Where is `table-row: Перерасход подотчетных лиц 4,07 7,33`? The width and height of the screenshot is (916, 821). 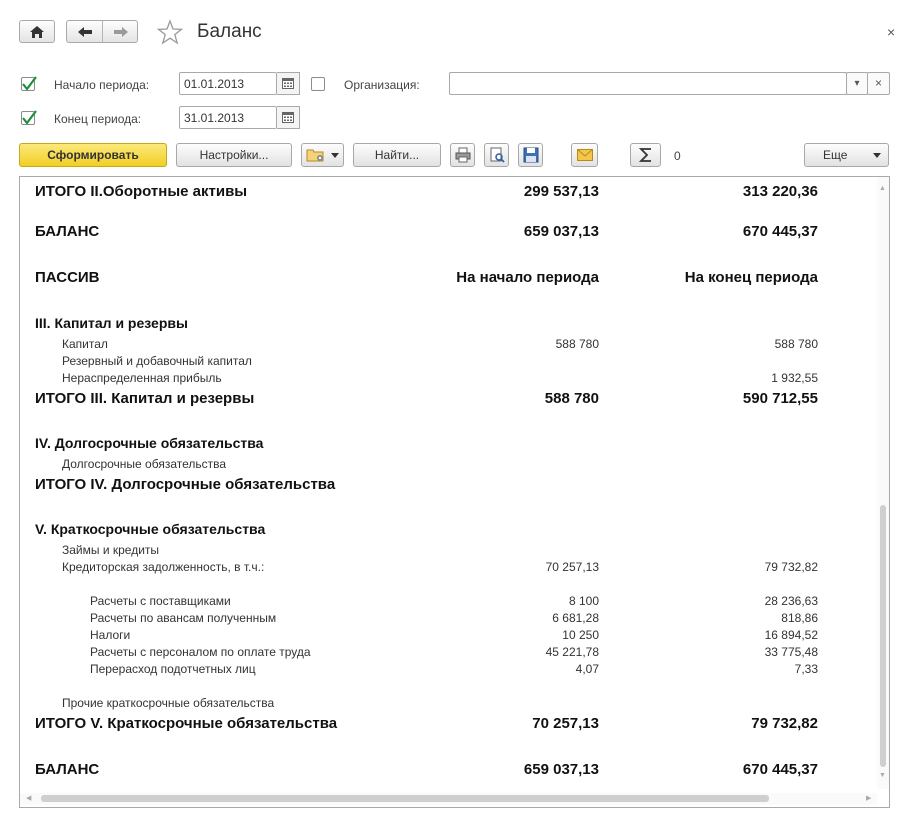 table-row: Перерасход подотчетных лиц 4,07 7,33 is located at coordinates (445, 671).